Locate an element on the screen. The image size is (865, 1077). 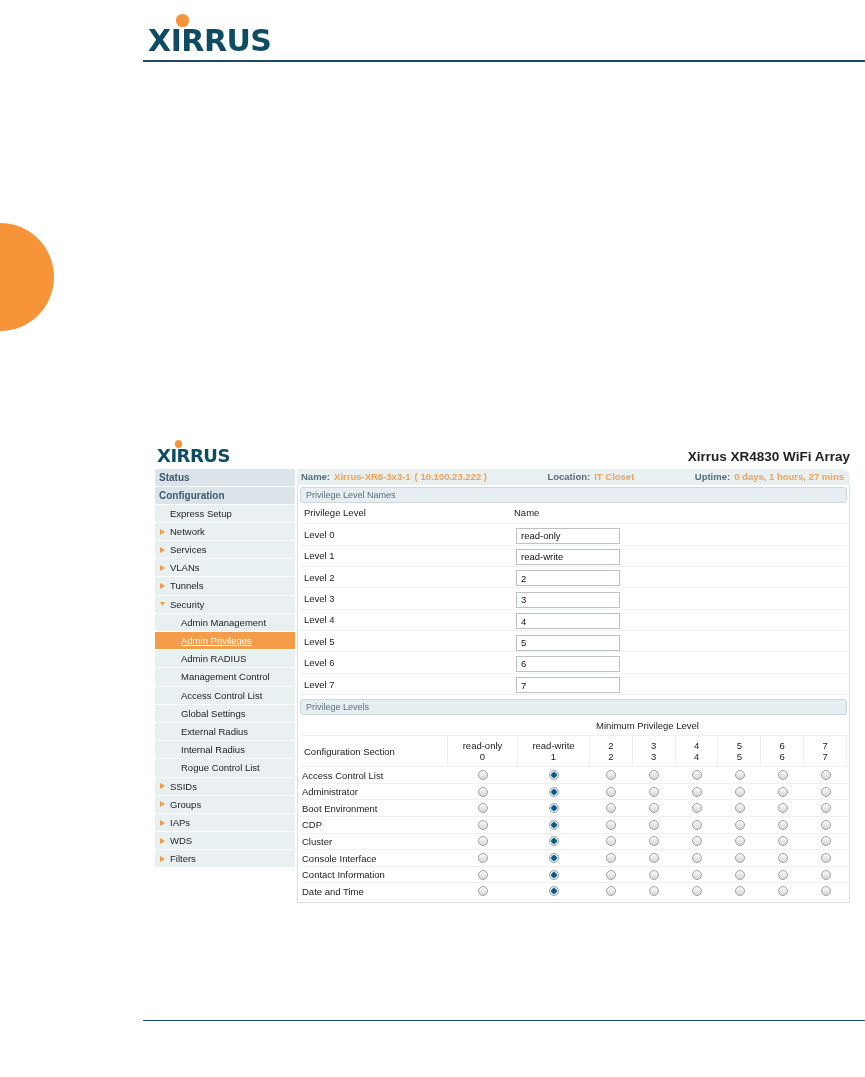
nav-section: Status is located at coordinates (225, 477).